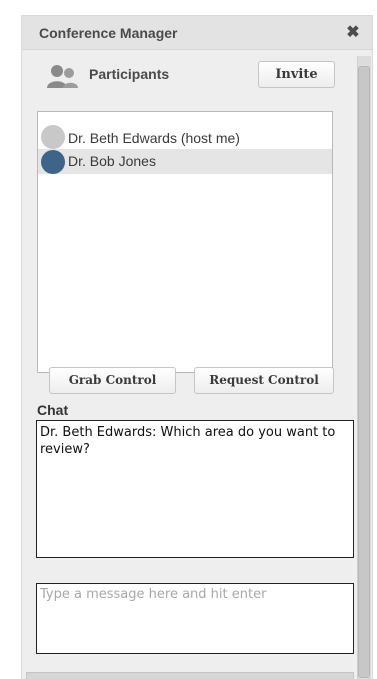 The width and height of the screenshot is (377, 679). What do you see at coordinates (53, 410) in the screenshot?
I see `chat-label: Chat` at bounding box center [53, 410].